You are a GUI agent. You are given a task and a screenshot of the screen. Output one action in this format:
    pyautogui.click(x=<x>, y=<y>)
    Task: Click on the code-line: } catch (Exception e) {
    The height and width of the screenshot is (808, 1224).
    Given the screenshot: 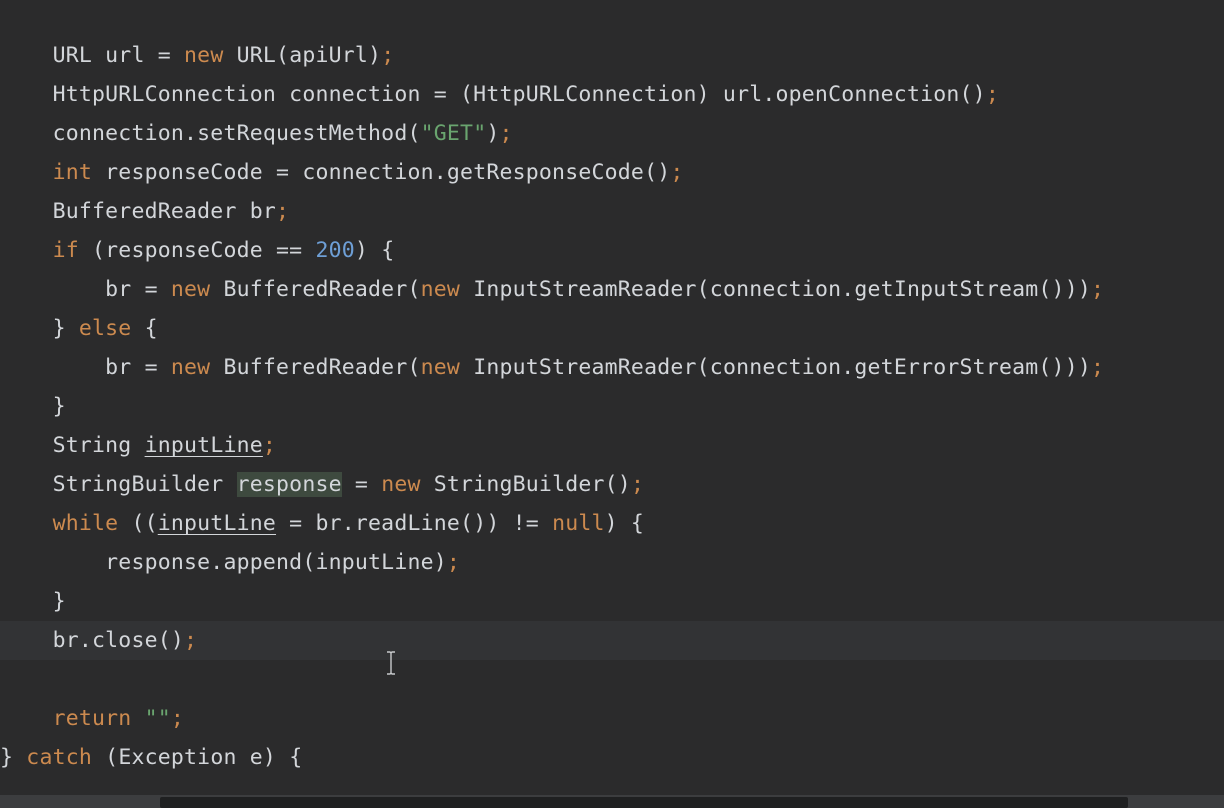 What is the action you would take?
    pyautogui.click(x=612, y=757)
    